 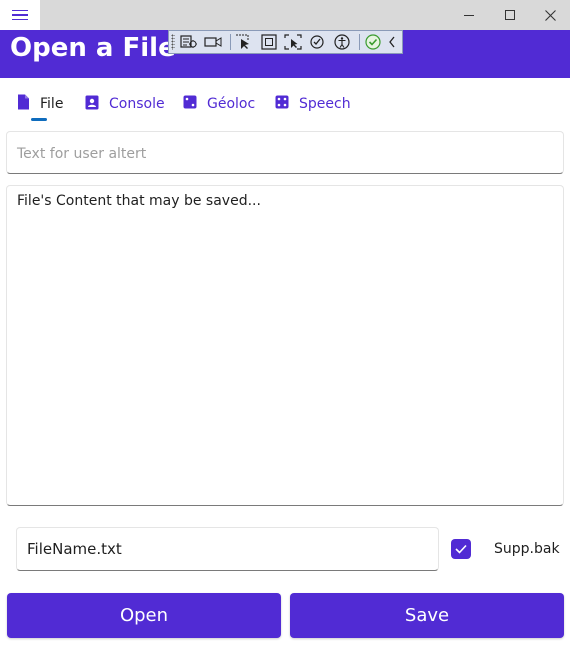 What do you see at coordinates (231, 104) in the screenshot?
I see `tab-geoloc-label: Géoloc` at bounding box center [231, 104].